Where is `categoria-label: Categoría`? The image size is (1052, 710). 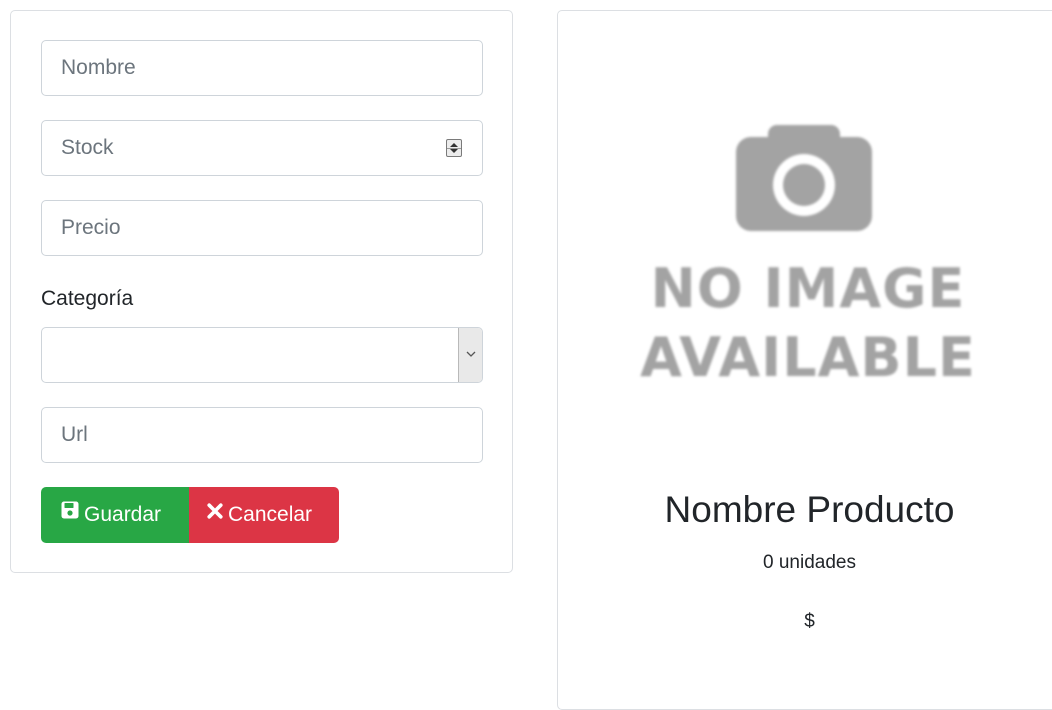 categoria-label: Categoría is located at coordinates (87, 298).